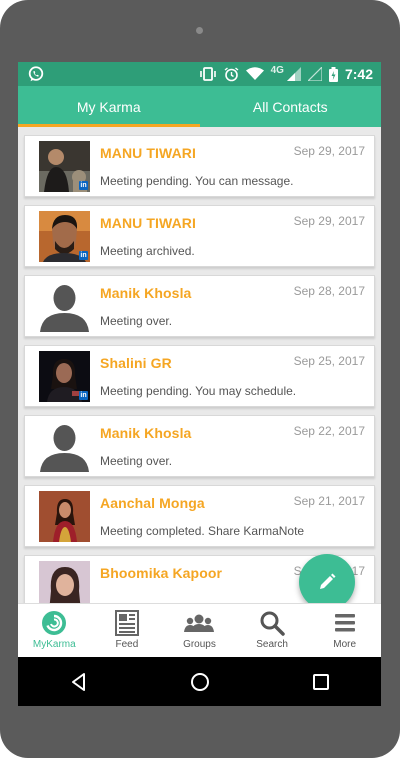 The height and width of the screenshot is (758, 400). I want to click on newspaper-icon, so click(126, 623).